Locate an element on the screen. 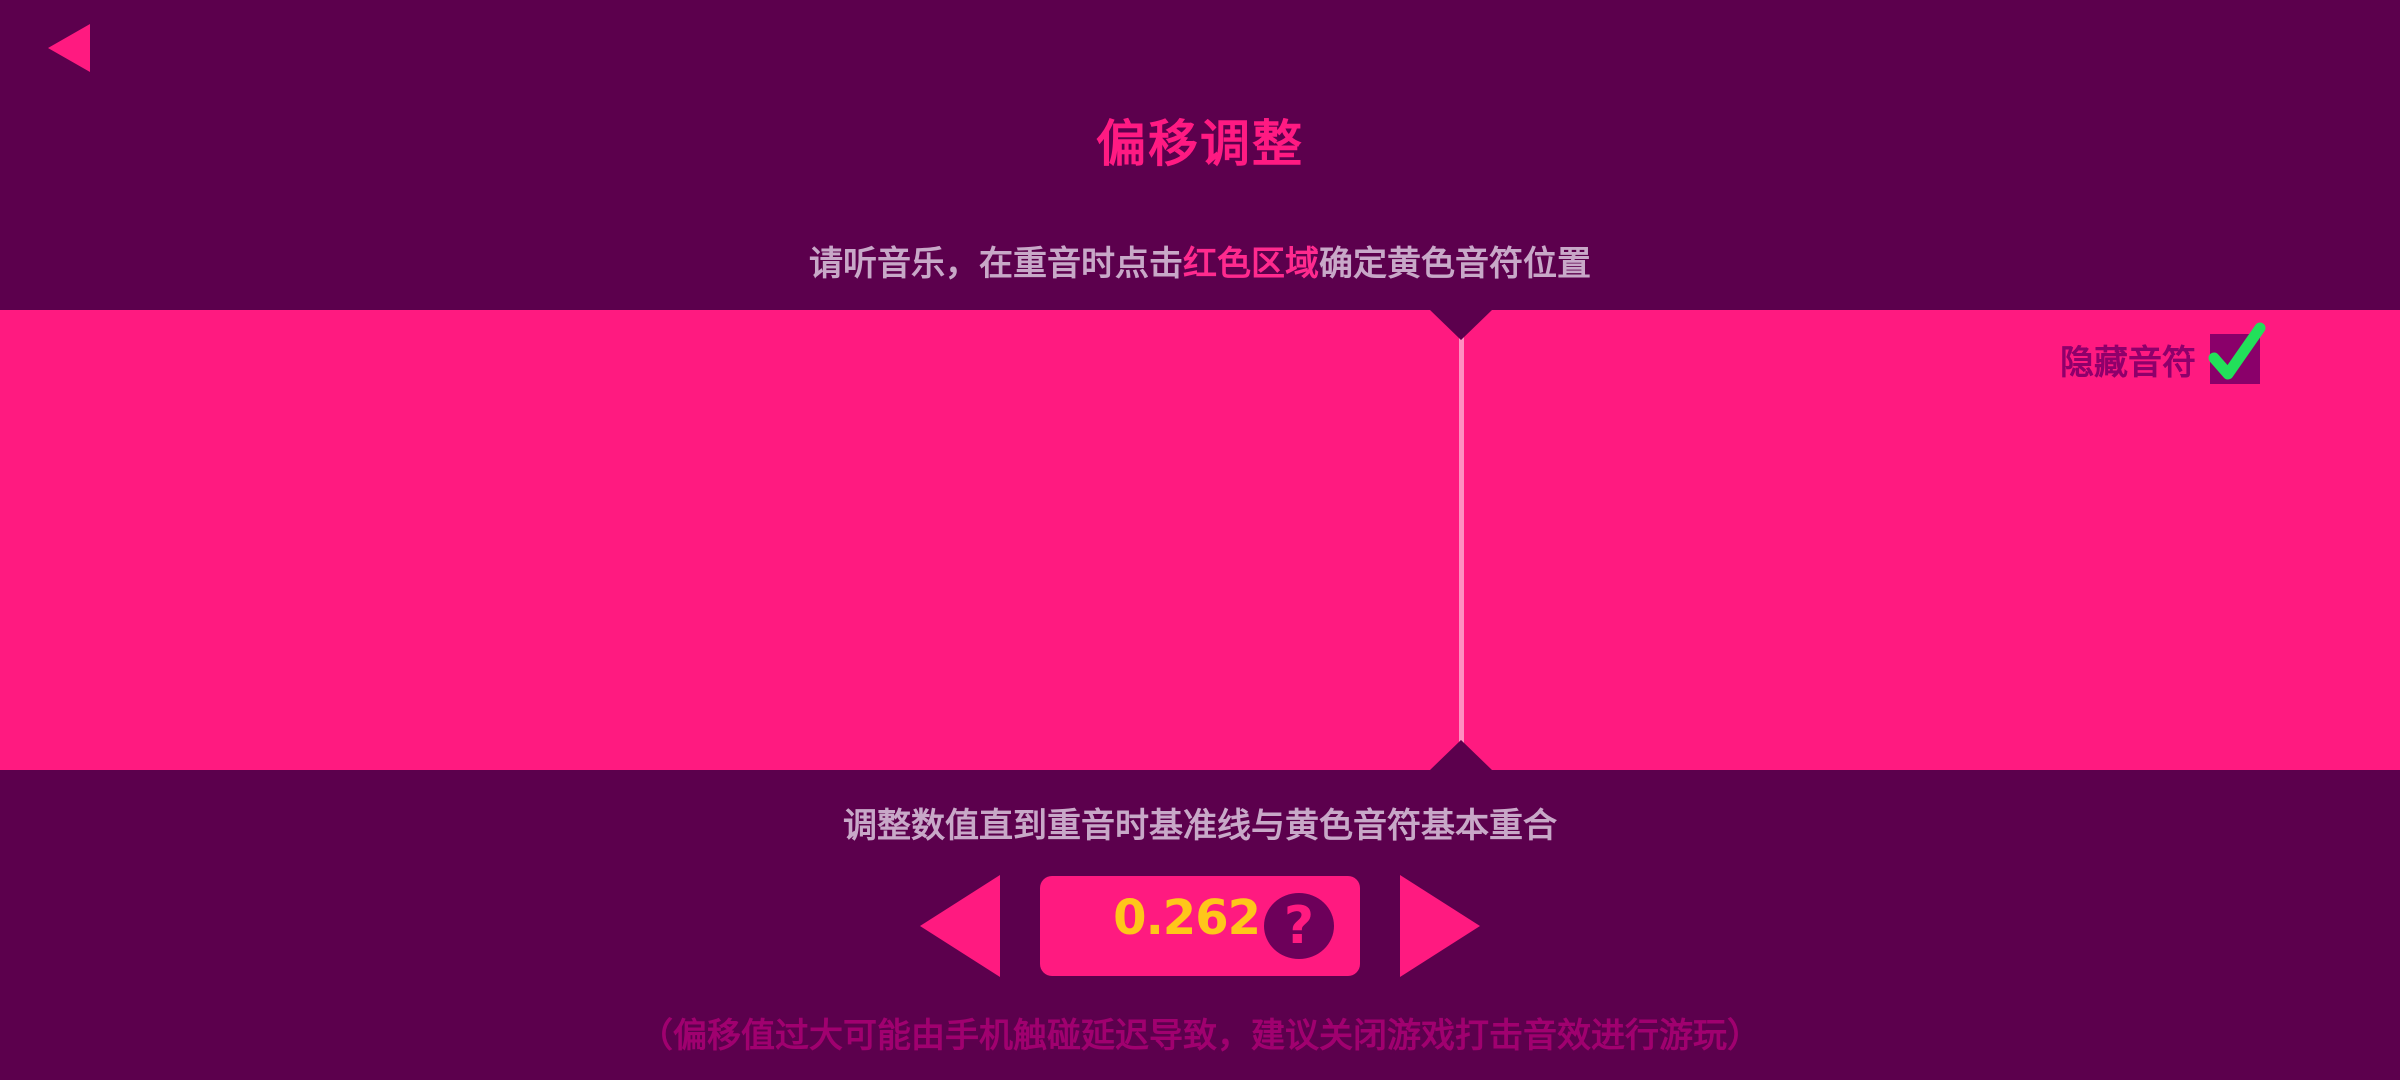 The height and width of the screenshot is (1080, 2400). back-button is located at coordinates (70, 48).